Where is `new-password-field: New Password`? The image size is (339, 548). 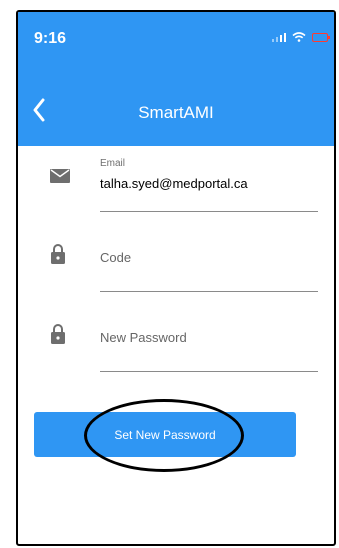
new-password-field: New Password is located at coordinates (176, 348).